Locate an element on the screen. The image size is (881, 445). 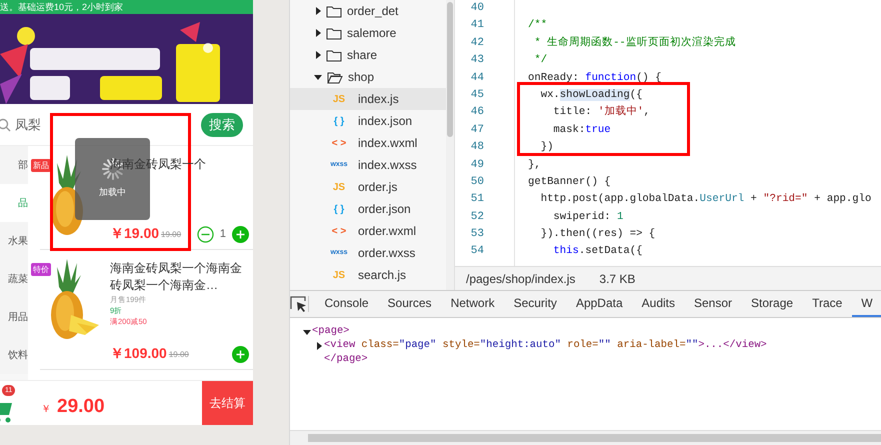
file-item: { } index.json is located at coordinates (368, 121).